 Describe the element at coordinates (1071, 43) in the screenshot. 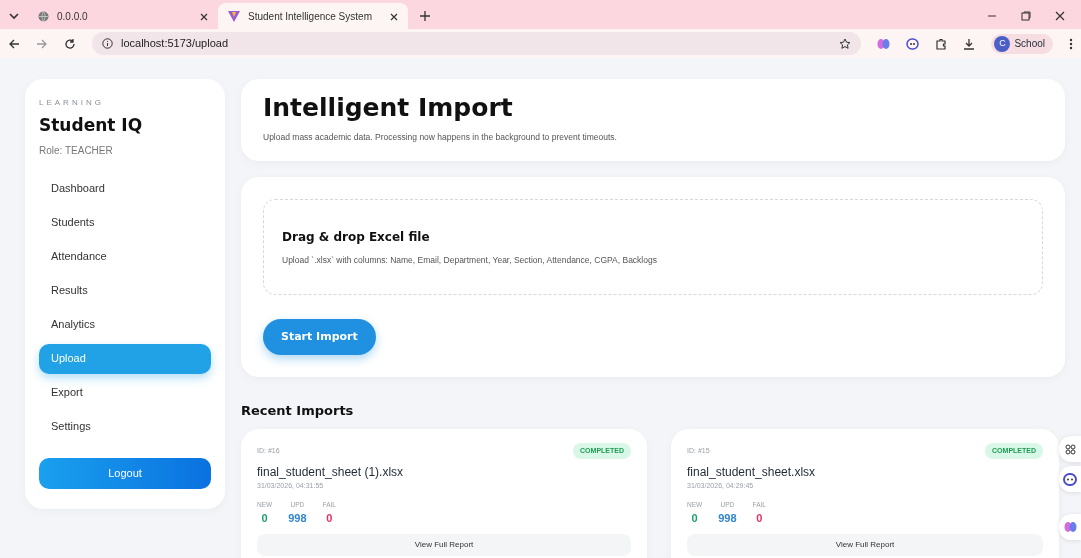

I see `menu-icon` at that location.